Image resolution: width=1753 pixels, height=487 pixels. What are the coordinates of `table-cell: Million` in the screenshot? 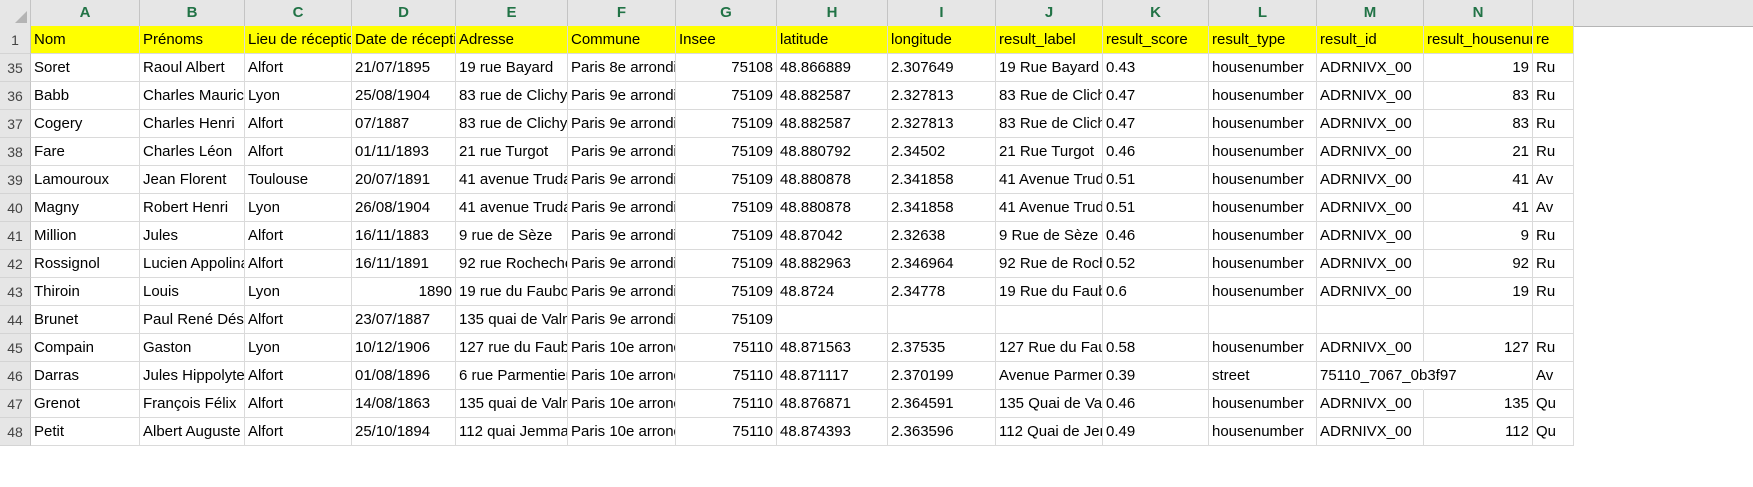 It's located at (85, 236).